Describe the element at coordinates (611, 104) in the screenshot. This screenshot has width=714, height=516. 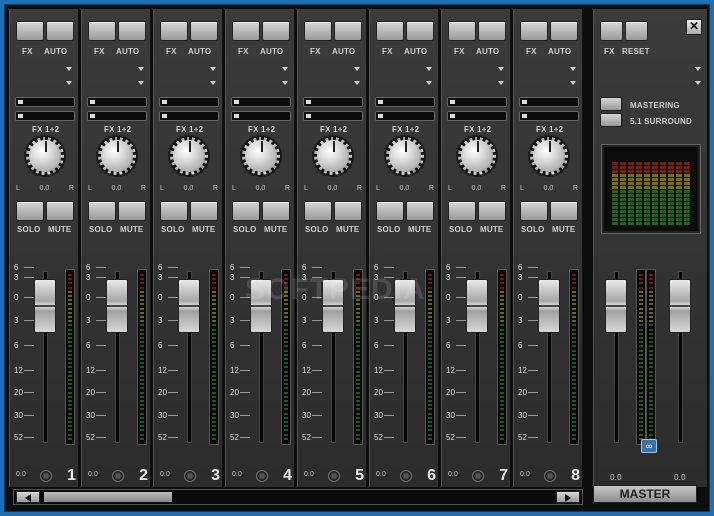
I see `mastering-button` at that location.